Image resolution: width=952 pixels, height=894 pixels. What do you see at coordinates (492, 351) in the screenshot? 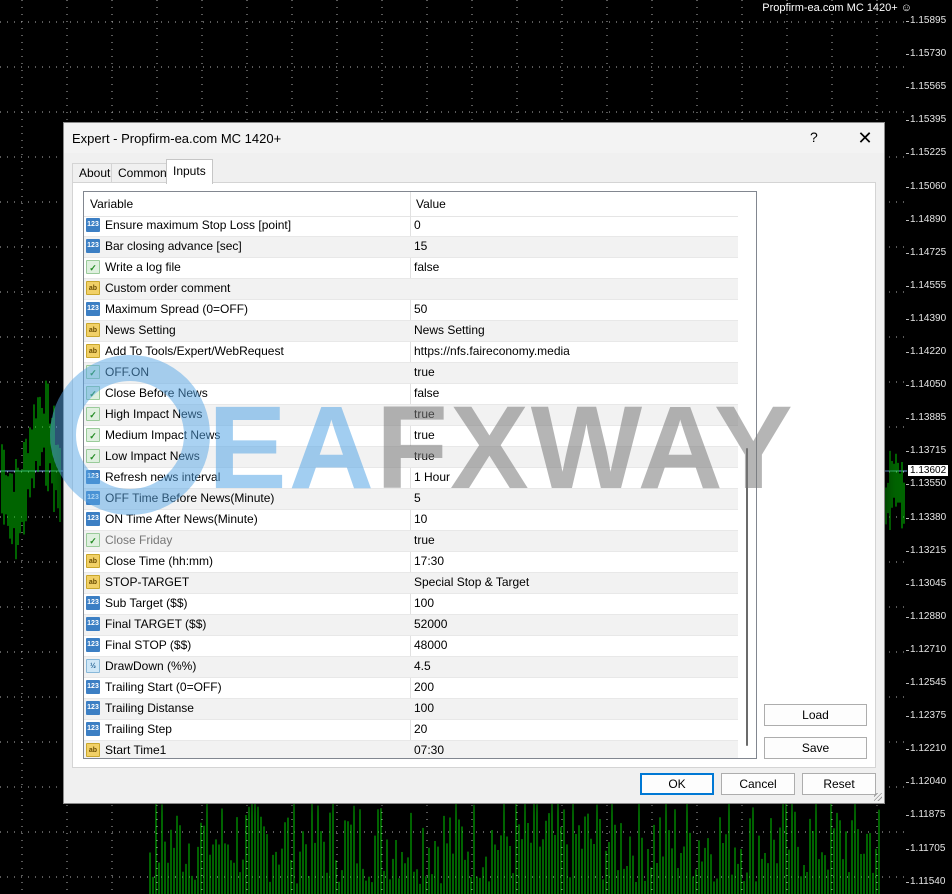
I see `variable-value: https://nfs.faireconomy.media` at bounding box center [492, 351].